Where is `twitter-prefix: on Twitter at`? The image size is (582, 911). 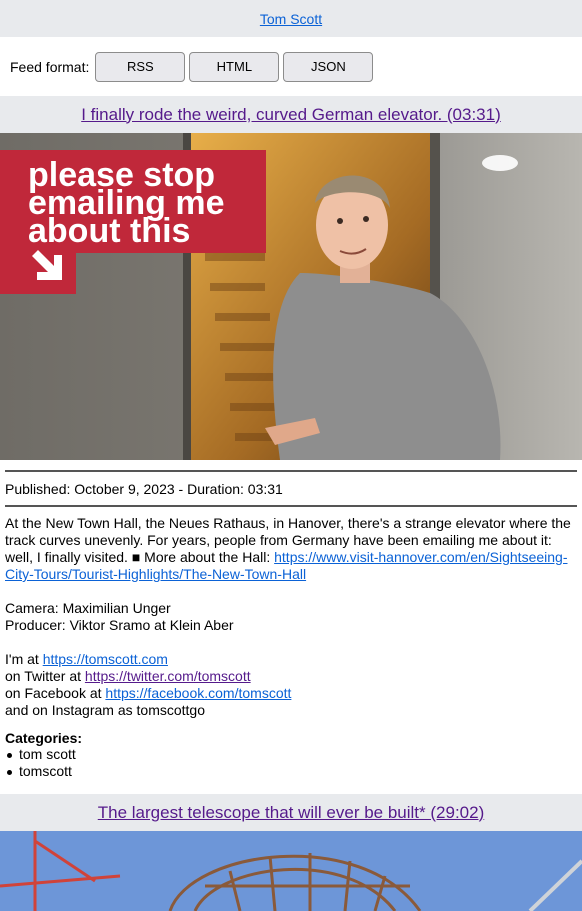 twitter-prefix: on Twitter at is located at coordinates (45, 676).